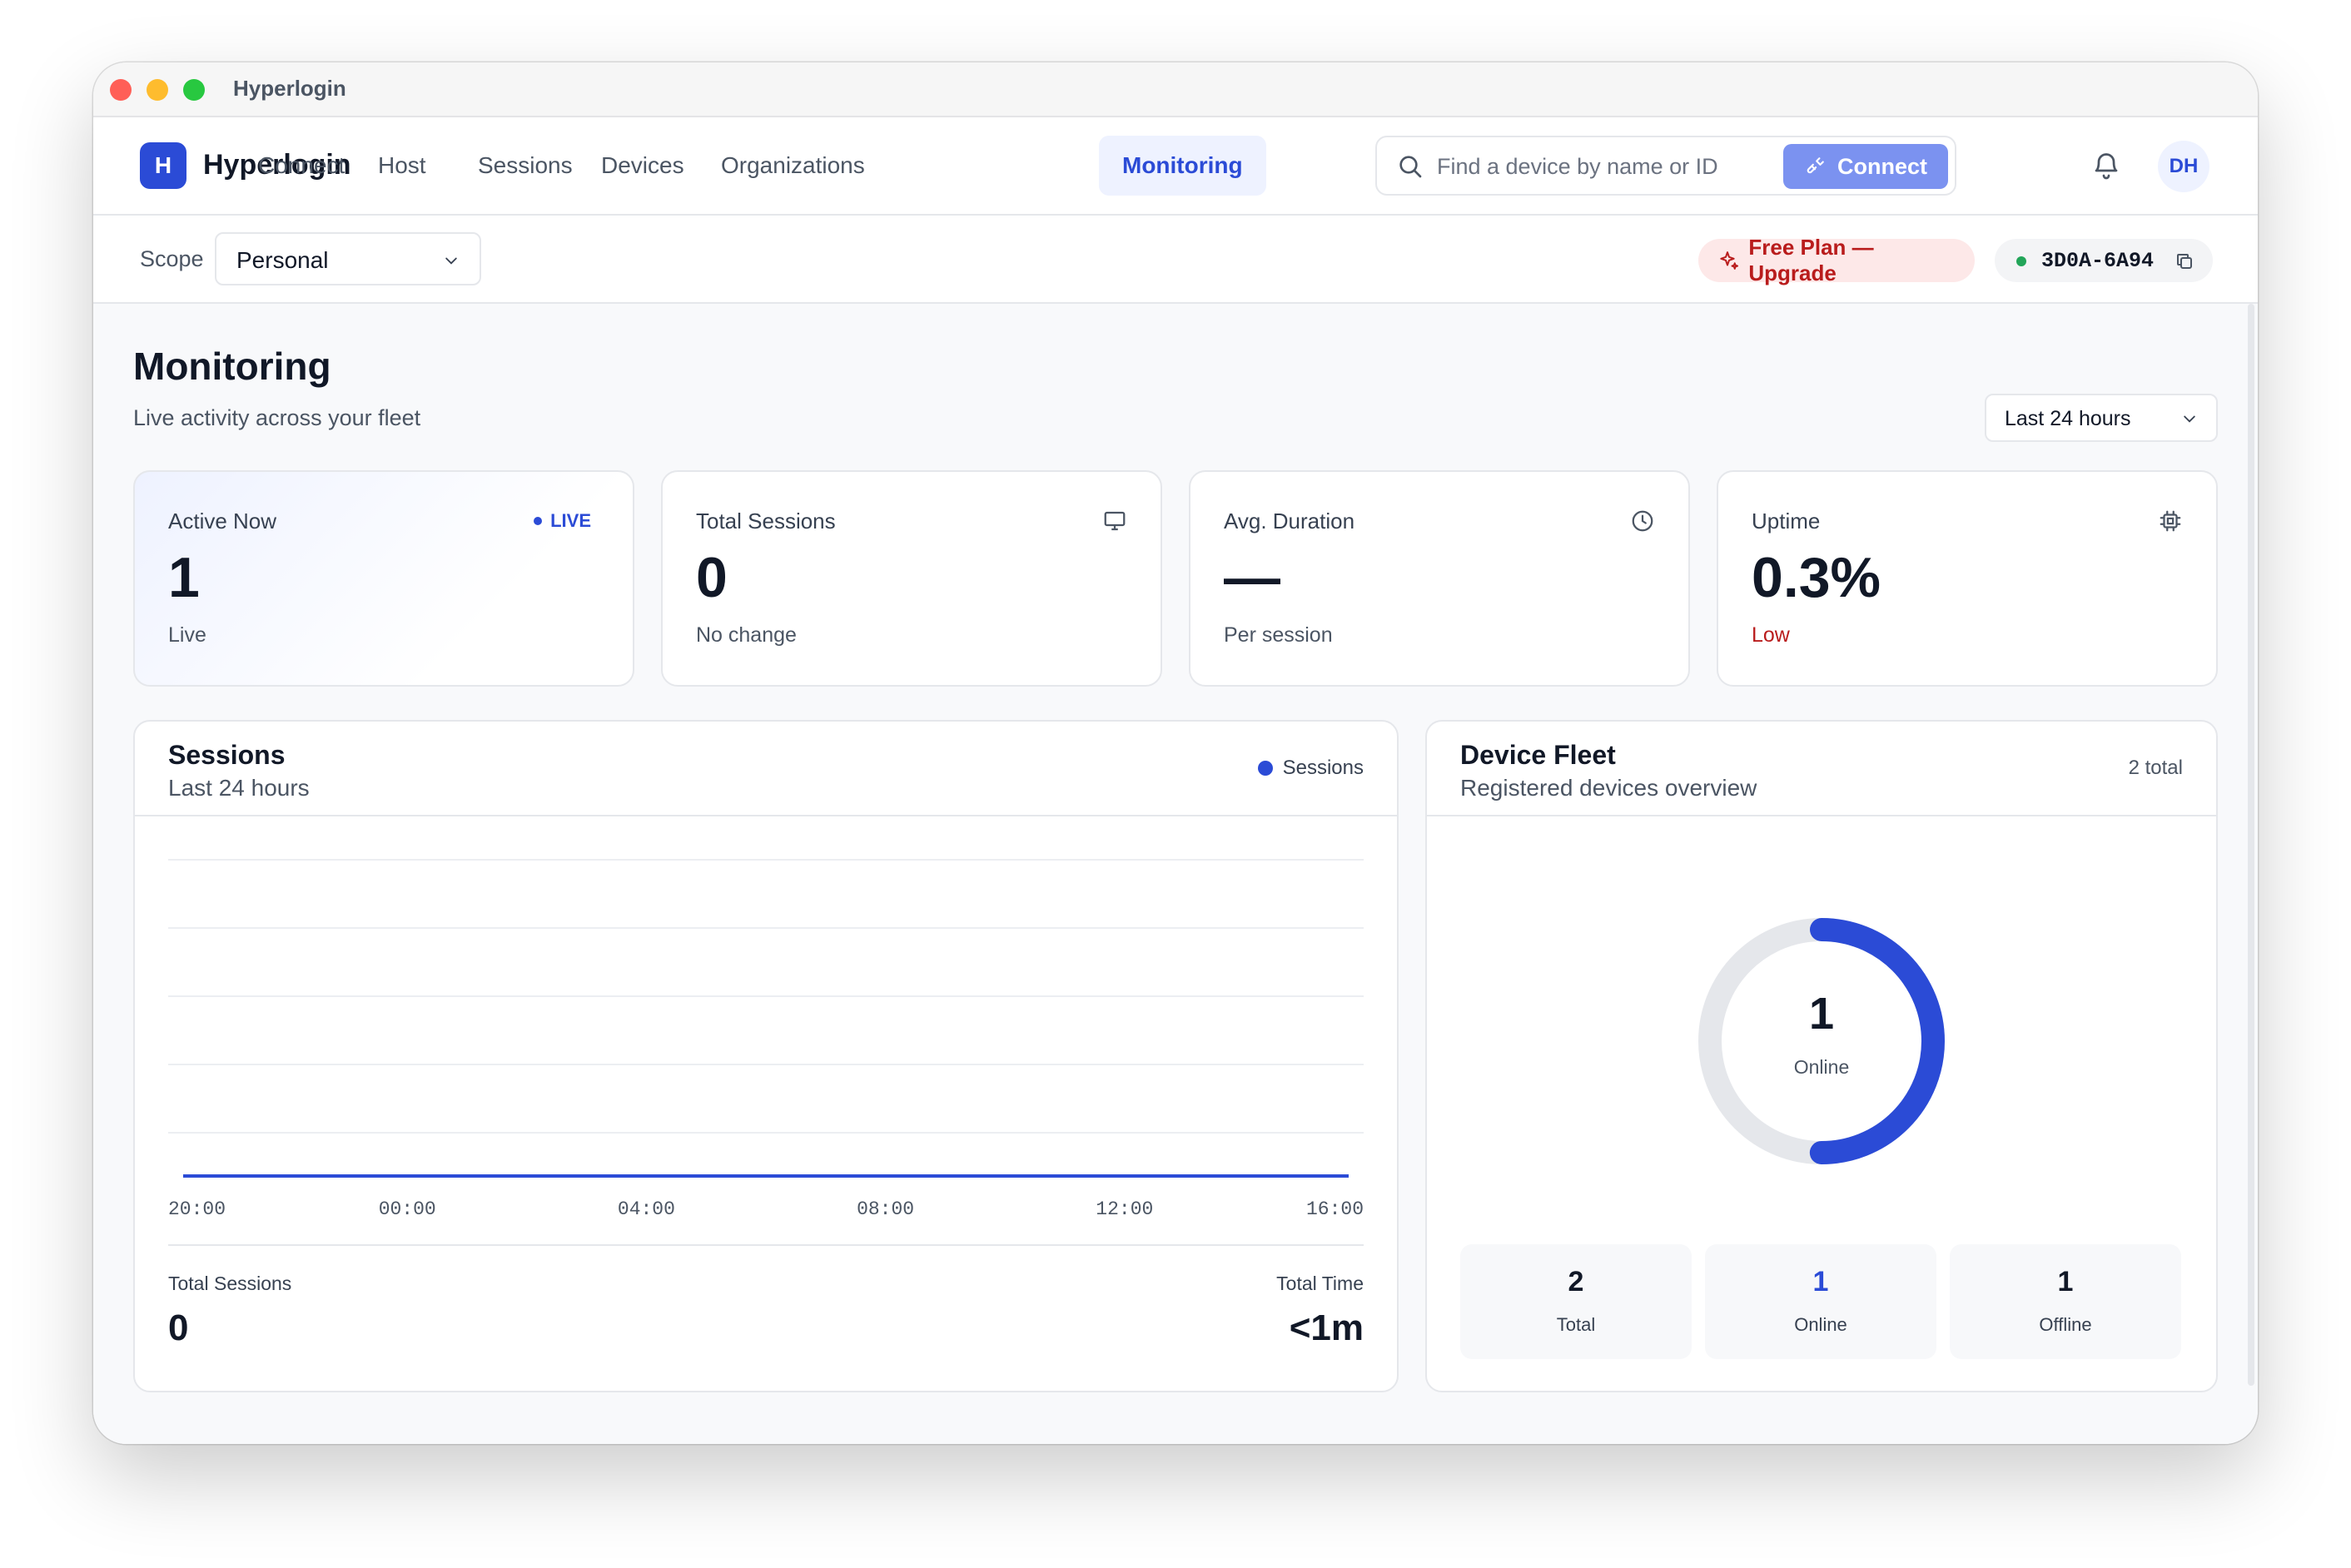  I want to click on search-input, so click(1595, 166).